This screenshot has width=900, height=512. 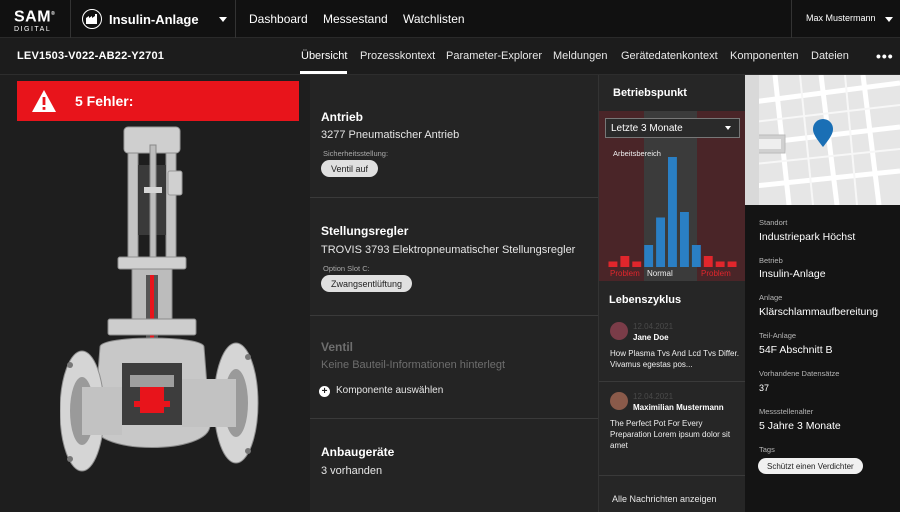 I want to click on tab-uebersicht: Übersicht, so click(x=324, y=56).